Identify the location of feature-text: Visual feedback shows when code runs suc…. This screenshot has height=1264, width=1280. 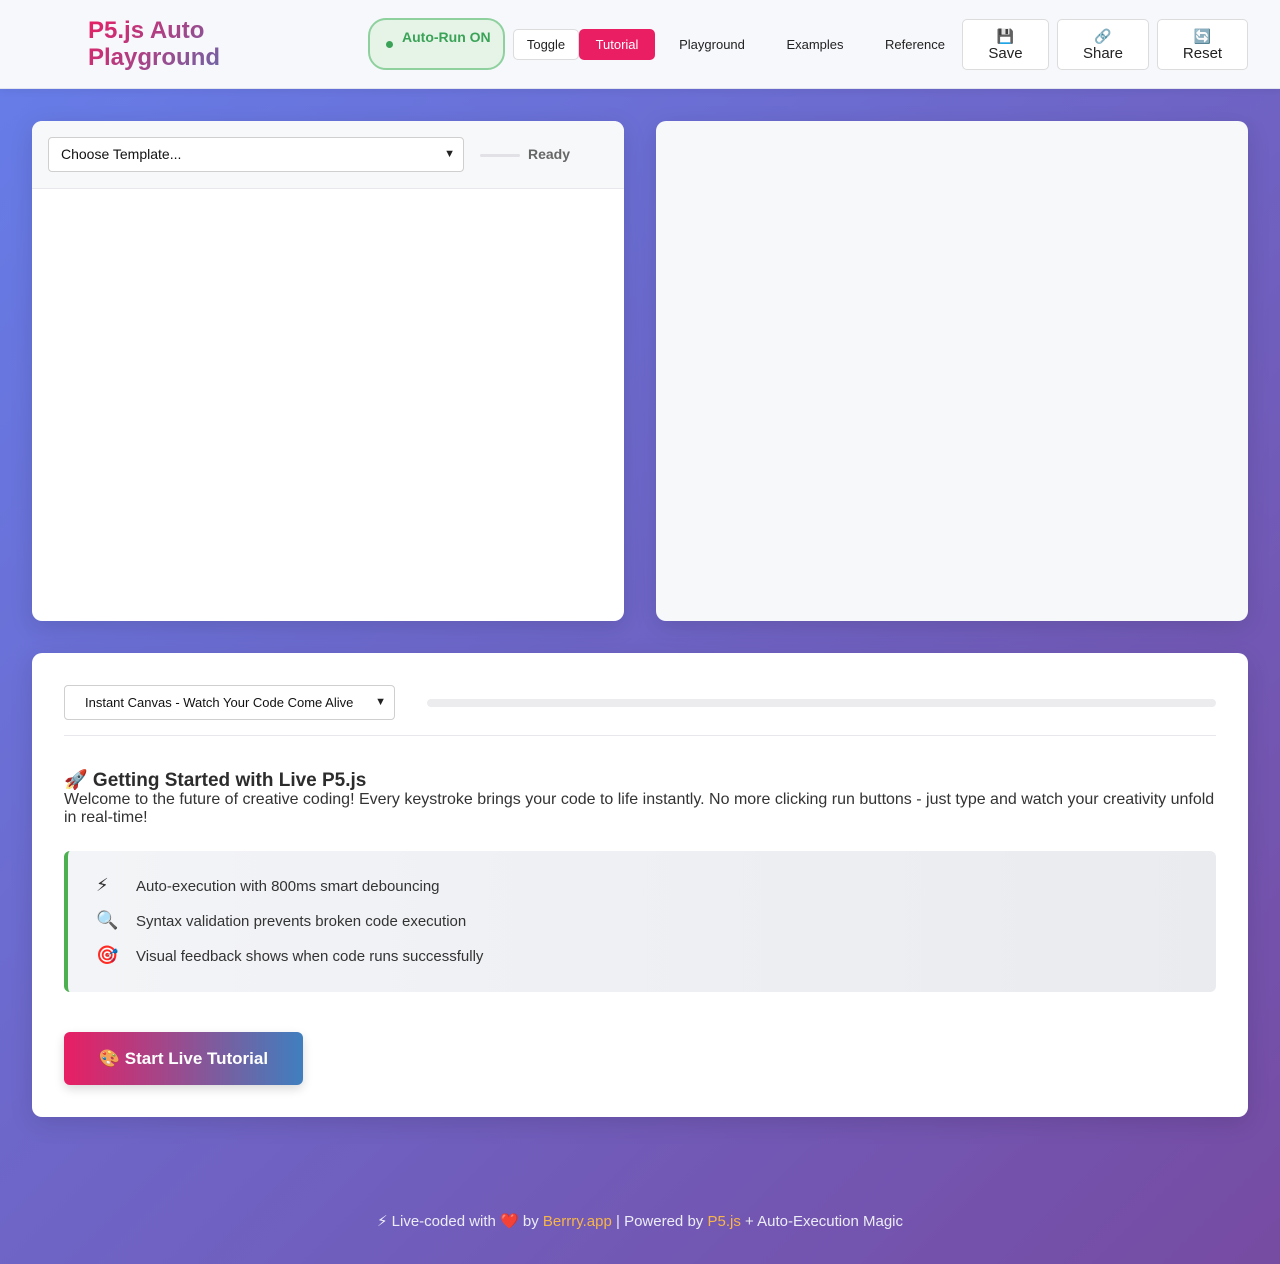
(310, 956).